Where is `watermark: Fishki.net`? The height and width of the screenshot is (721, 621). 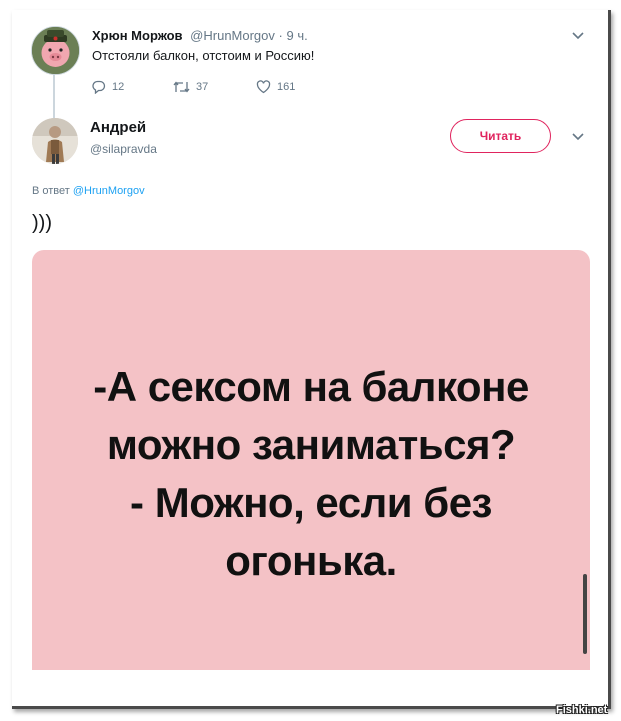
watermark: Fishki.net is located at coordinates (582, 710).